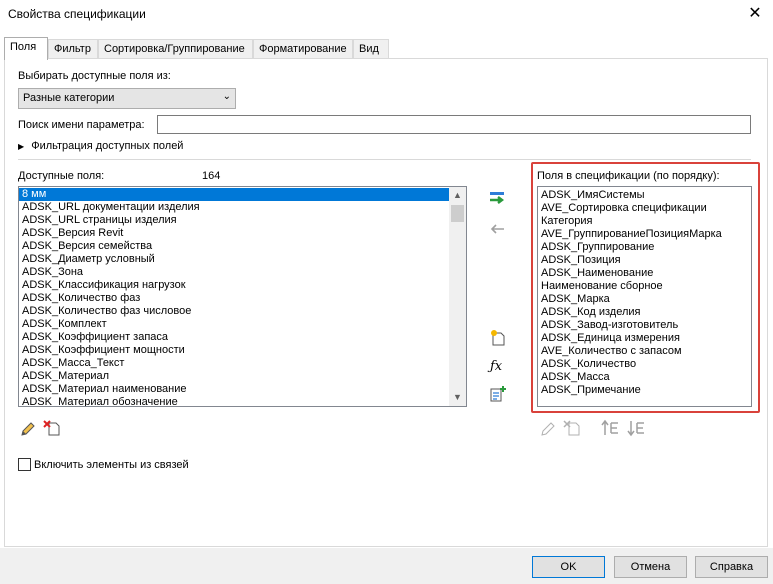  I want to click on schedule-field-item: AVE_Количество с запасом, so click(644, 351).